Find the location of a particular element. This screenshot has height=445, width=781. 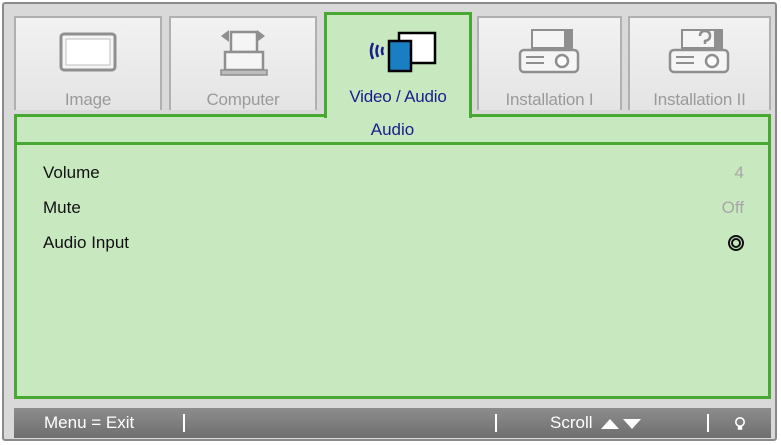

tab-label: Installation I is located at coordinates (549, 99).